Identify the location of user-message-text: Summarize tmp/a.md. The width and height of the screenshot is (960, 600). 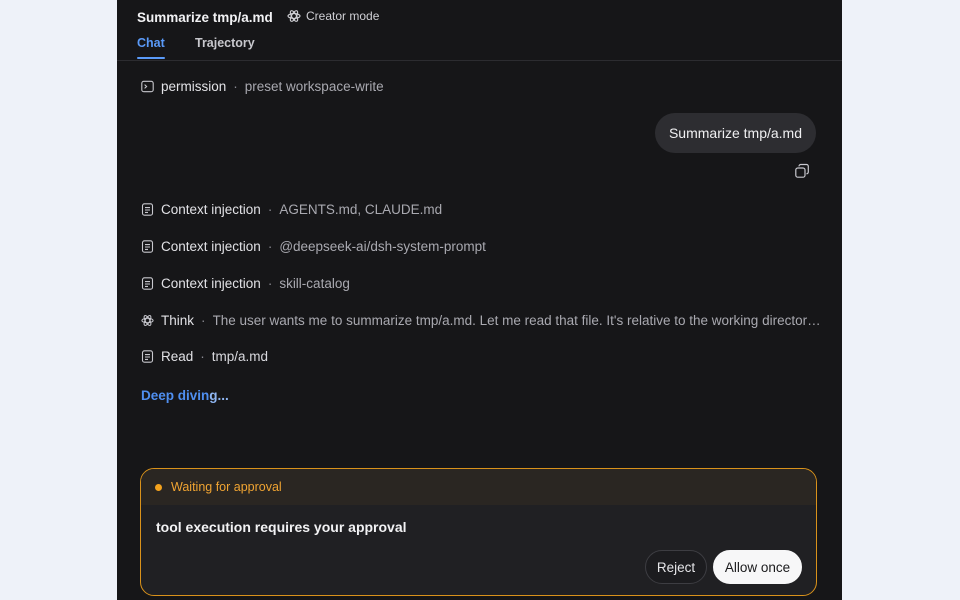
(735, 133).